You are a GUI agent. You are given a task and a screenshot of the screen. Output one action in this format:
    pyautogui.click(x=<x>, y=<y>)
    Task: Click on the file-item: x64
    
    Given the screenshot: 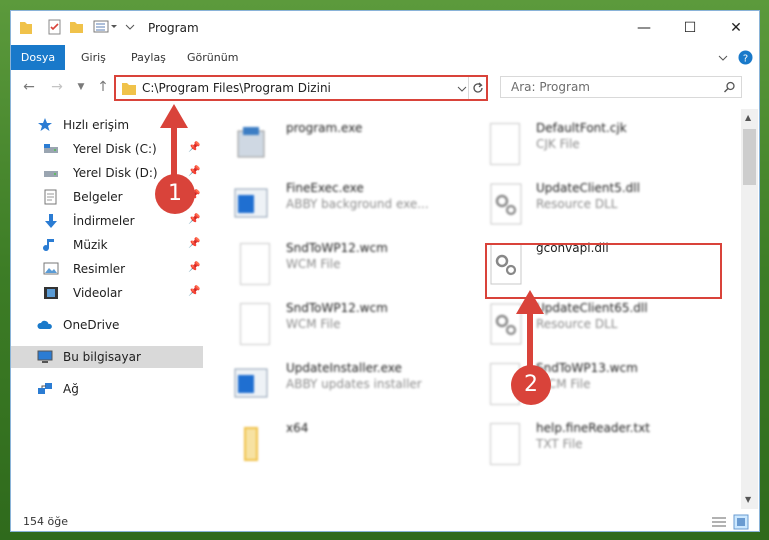 What is the action you would take?
    pyautogui.click(x=329, y=447)
    